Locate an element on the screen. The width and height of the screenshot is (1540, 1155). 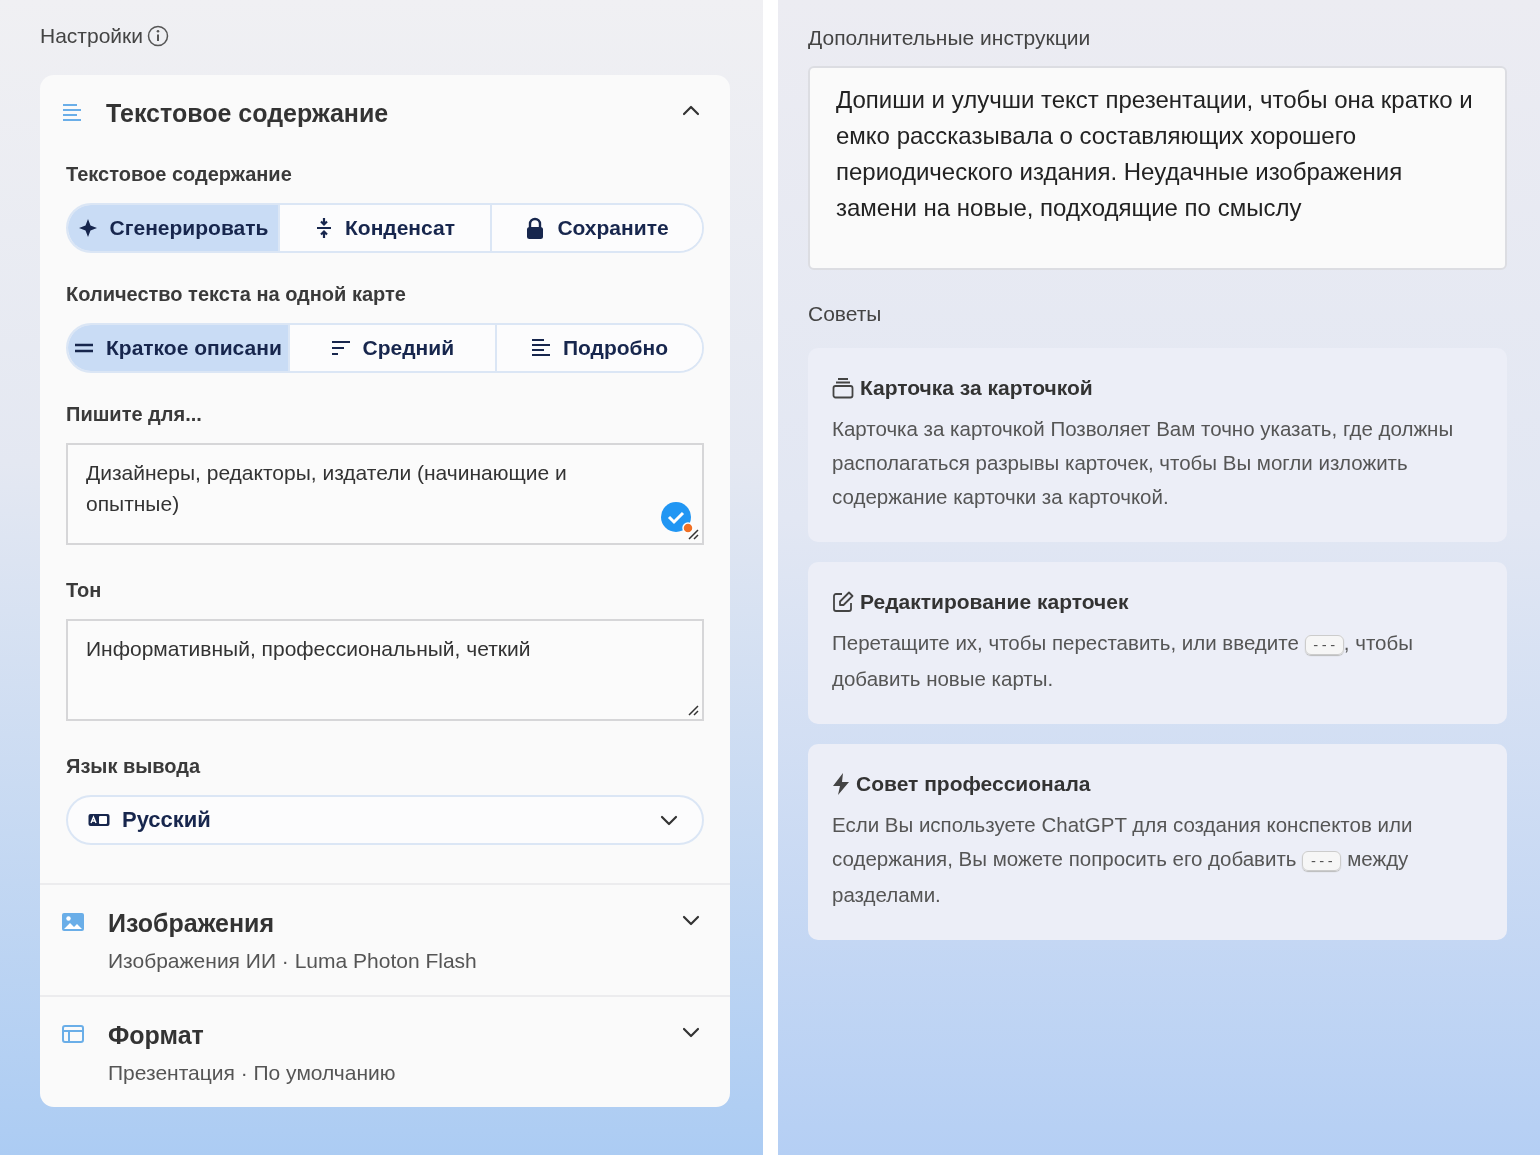
section-title: Изображения is located at coordinates (191, 923).